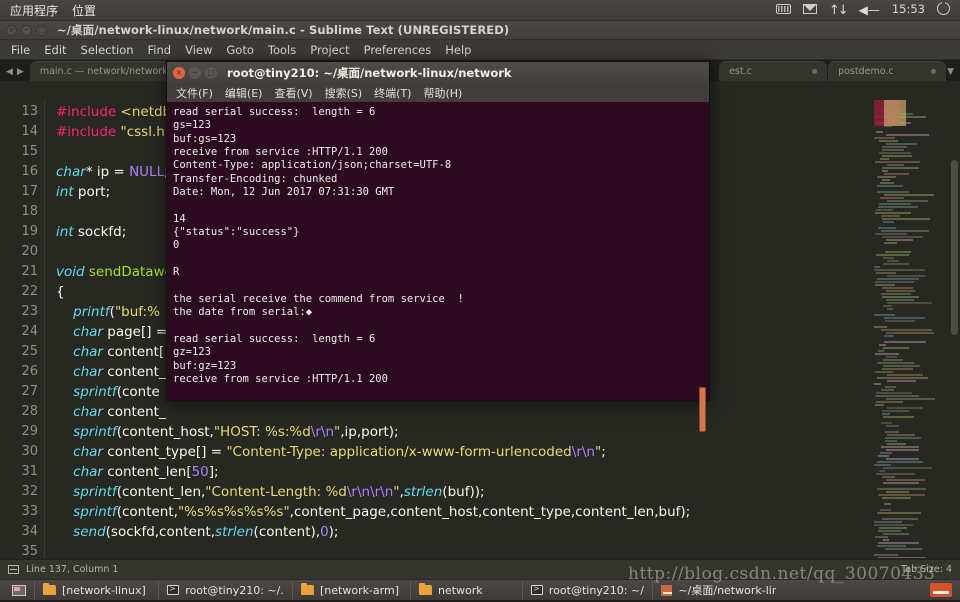  I want to click on menu-goto: Goto, so click(240, 50).